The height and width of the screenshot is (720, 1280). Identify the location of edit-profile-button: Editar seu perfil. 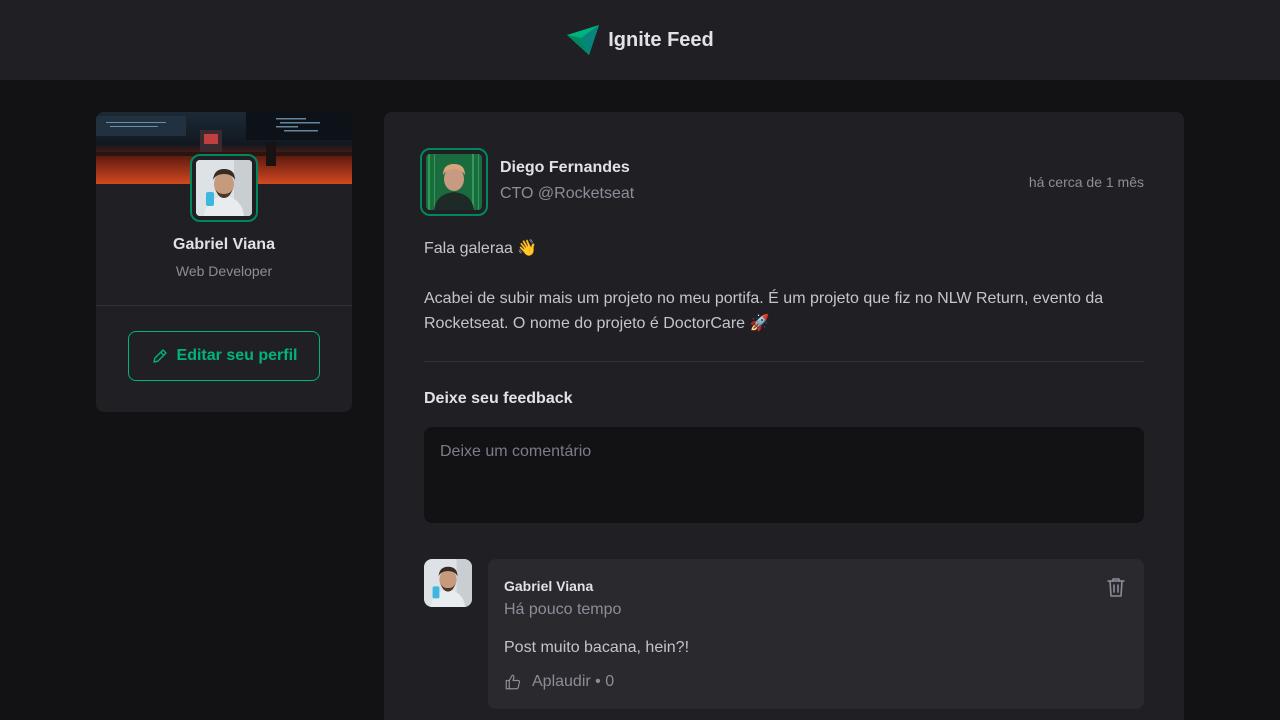
(224, 356).